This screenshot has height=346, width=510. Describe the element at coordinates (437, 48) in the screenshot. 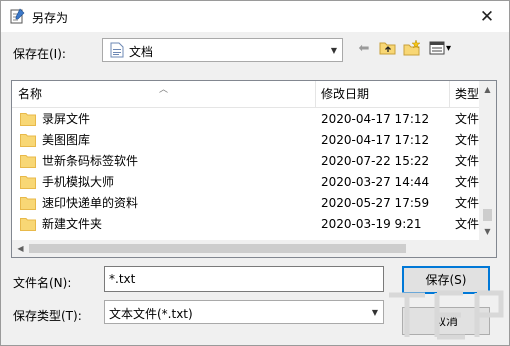

I see `view-menu-icon` at that location.